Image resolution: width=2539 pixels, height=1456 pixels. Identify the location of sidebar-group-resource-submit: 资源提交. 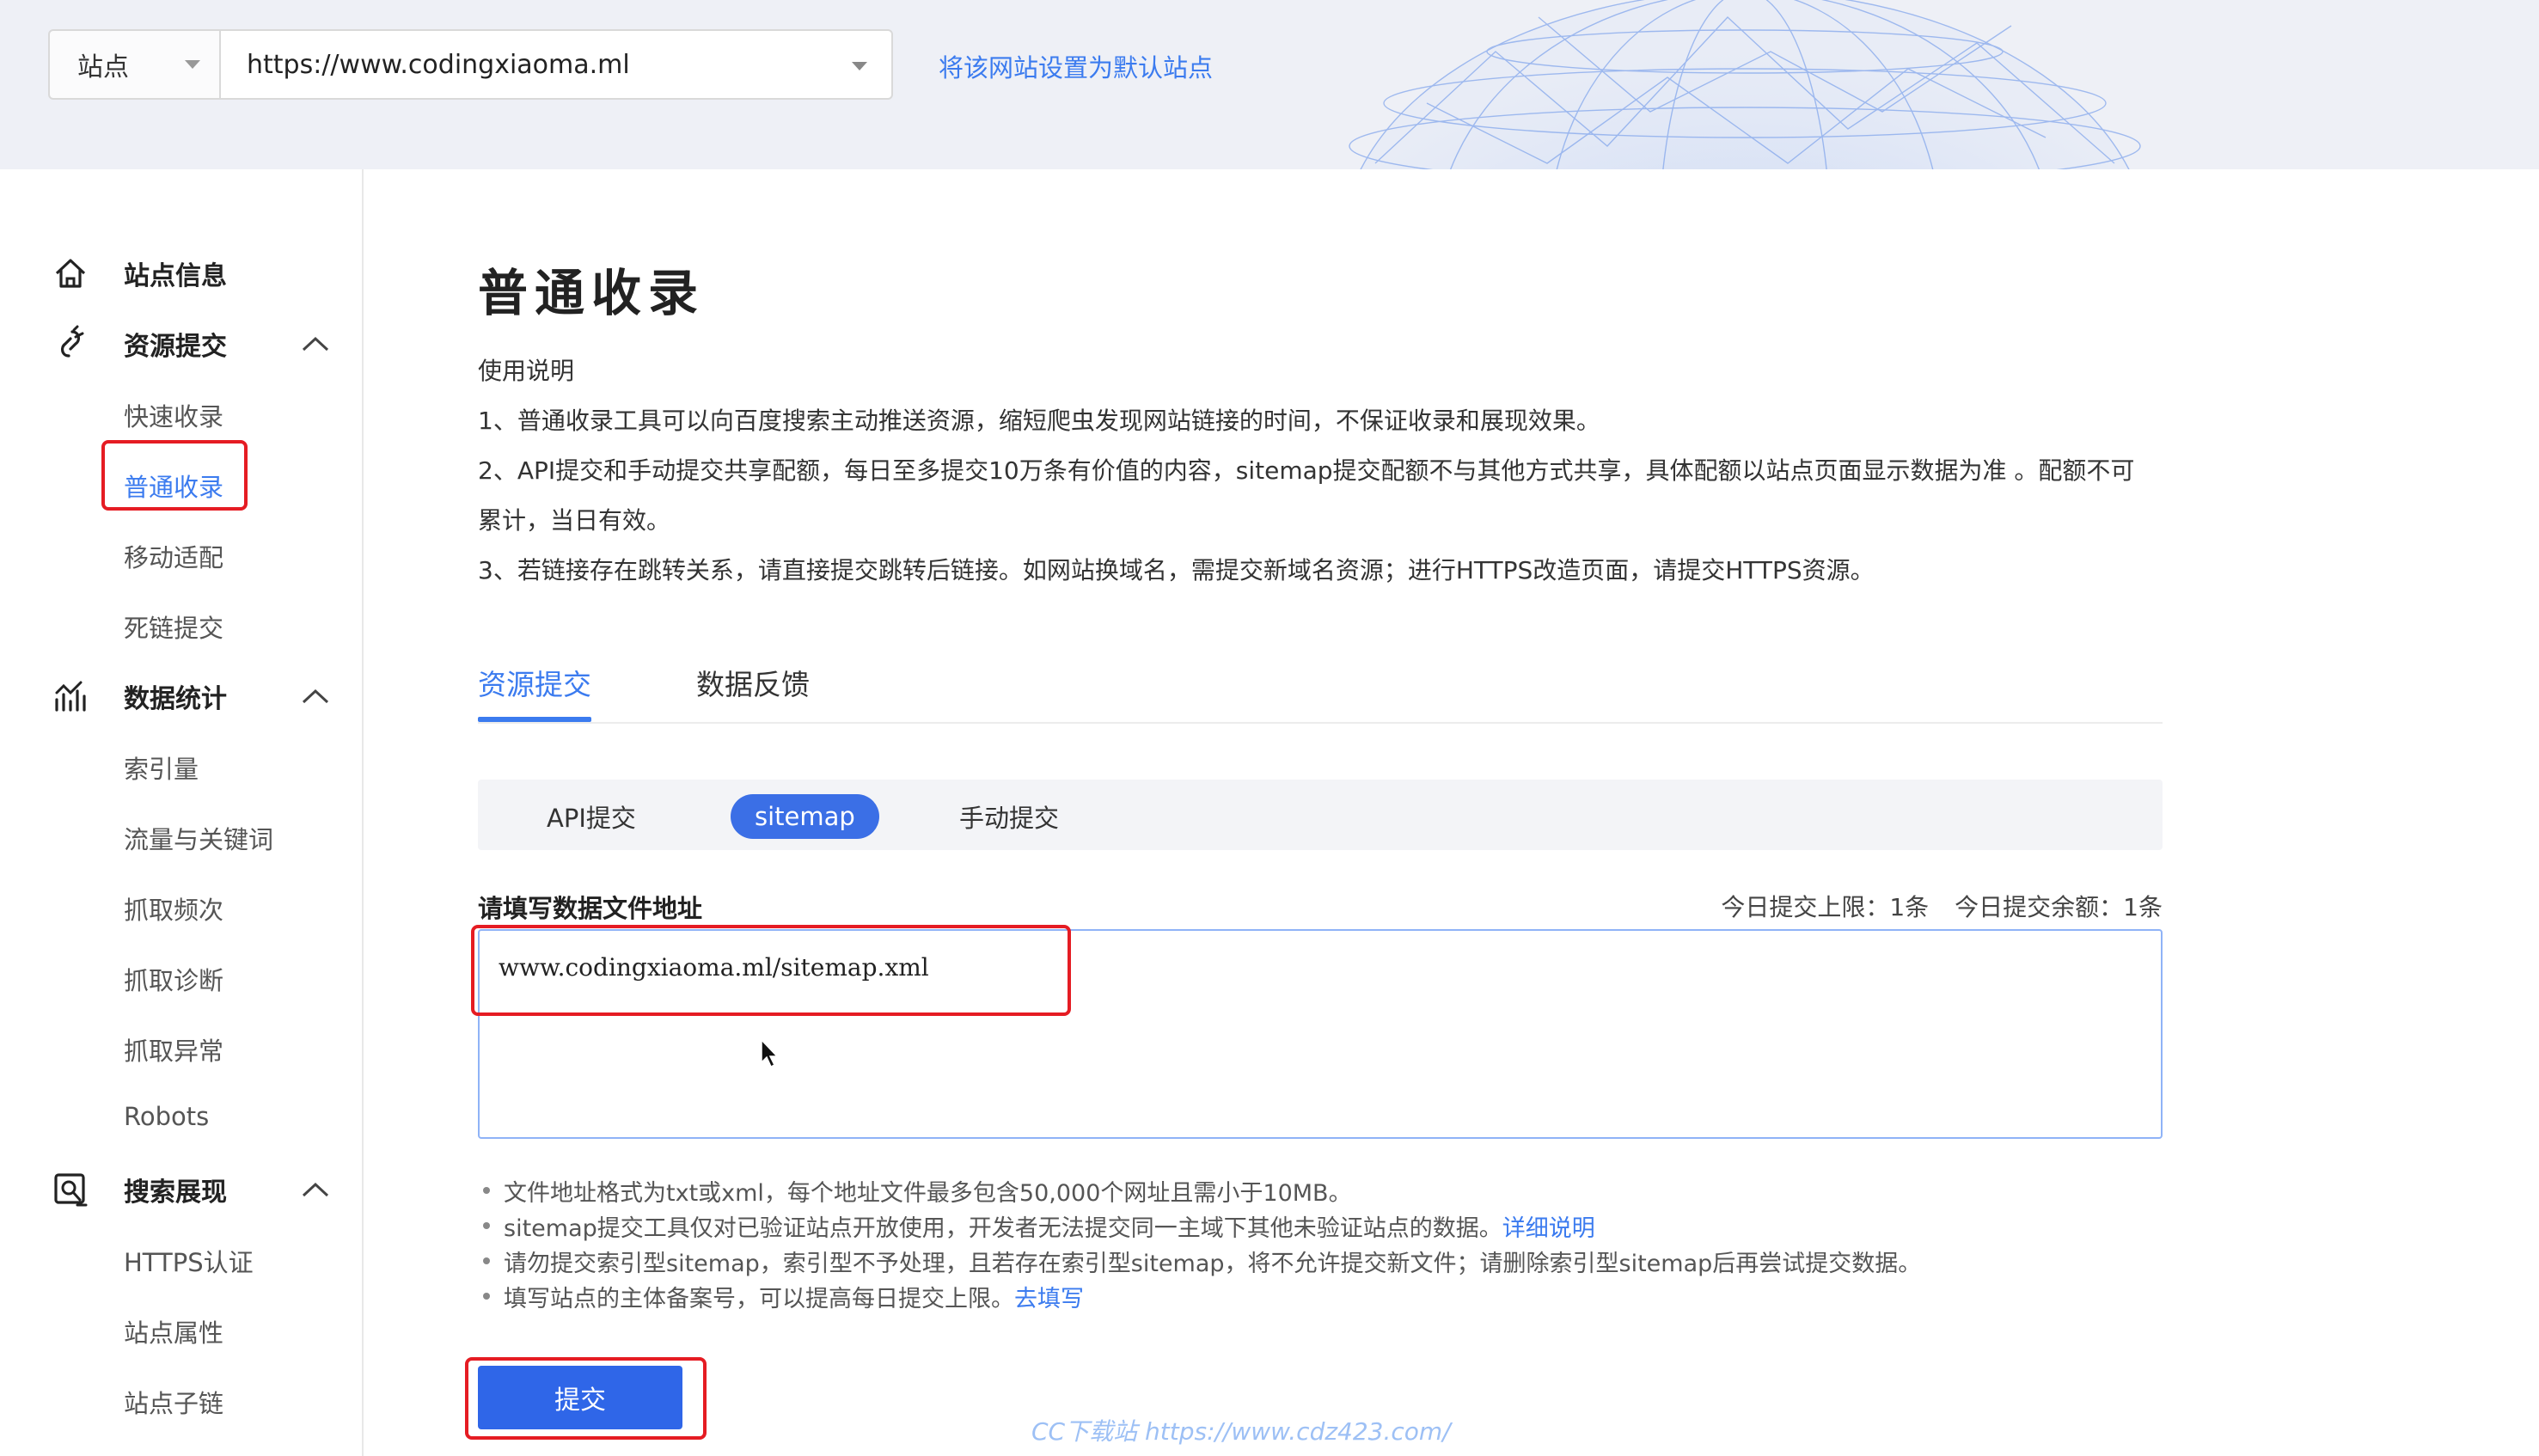
(182, 344).